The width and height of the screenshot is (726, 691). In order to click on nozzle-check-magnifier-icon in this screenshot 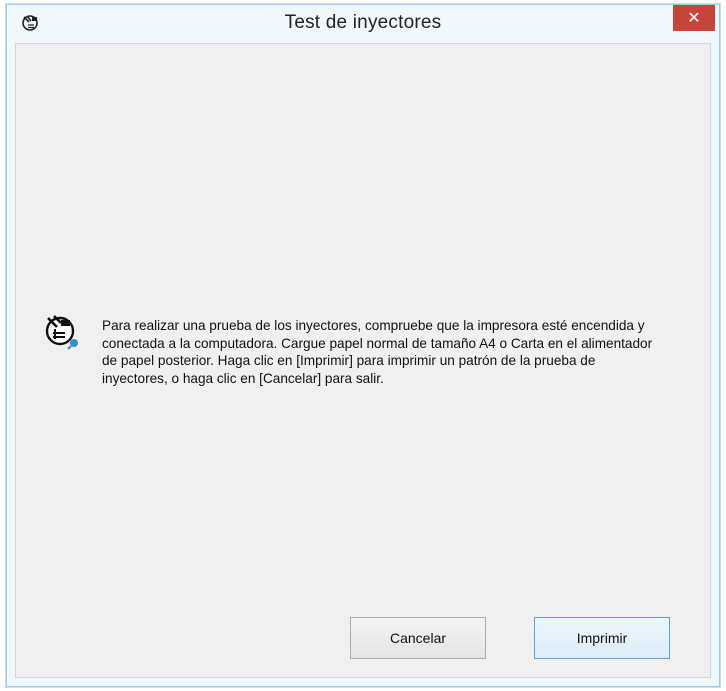, I will do `click(62, 332)`.